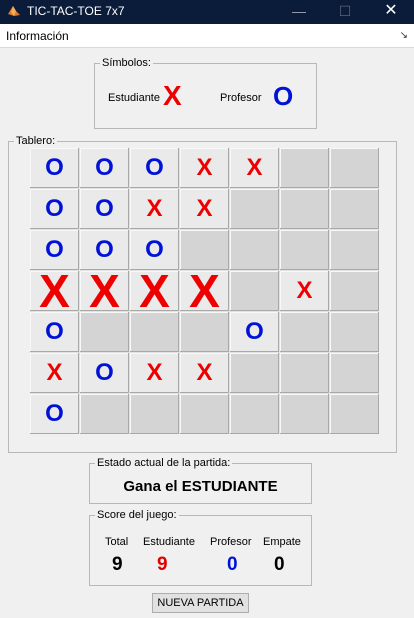 The image size is (414, 618). What do you see at coordinates (279, 564) in the screenshot?
I see `score-value-empate: 0` at bounding box center [279, 564].